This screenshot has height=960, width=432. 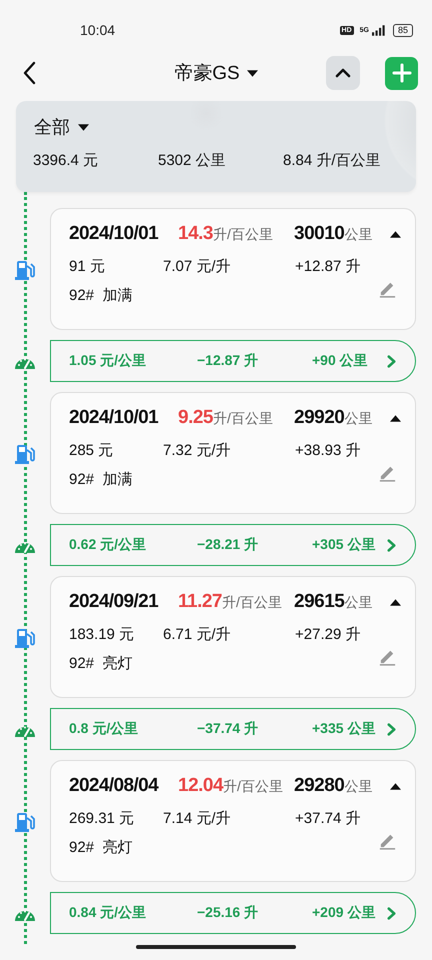 What do you see at coordinates (233, 637) in the screenshot?
I see `refuel-card: 2024/09/21 11.27升/百公里 29615公里 183.19 元 6.71 元/升 +27.29 升 92# 亮灯` at bounding box center [233, 637].